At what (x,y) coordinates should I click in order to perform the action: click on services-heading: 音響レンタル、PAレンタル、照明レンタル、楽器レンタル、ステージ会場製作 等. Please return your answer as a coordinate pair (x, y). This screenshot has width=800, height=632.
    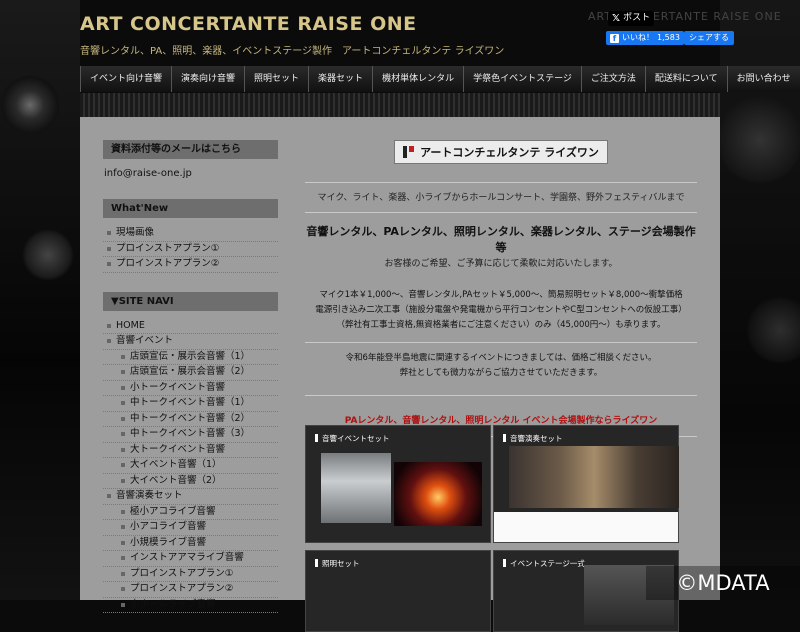
    Looking at the image, I should click on (501, 239).